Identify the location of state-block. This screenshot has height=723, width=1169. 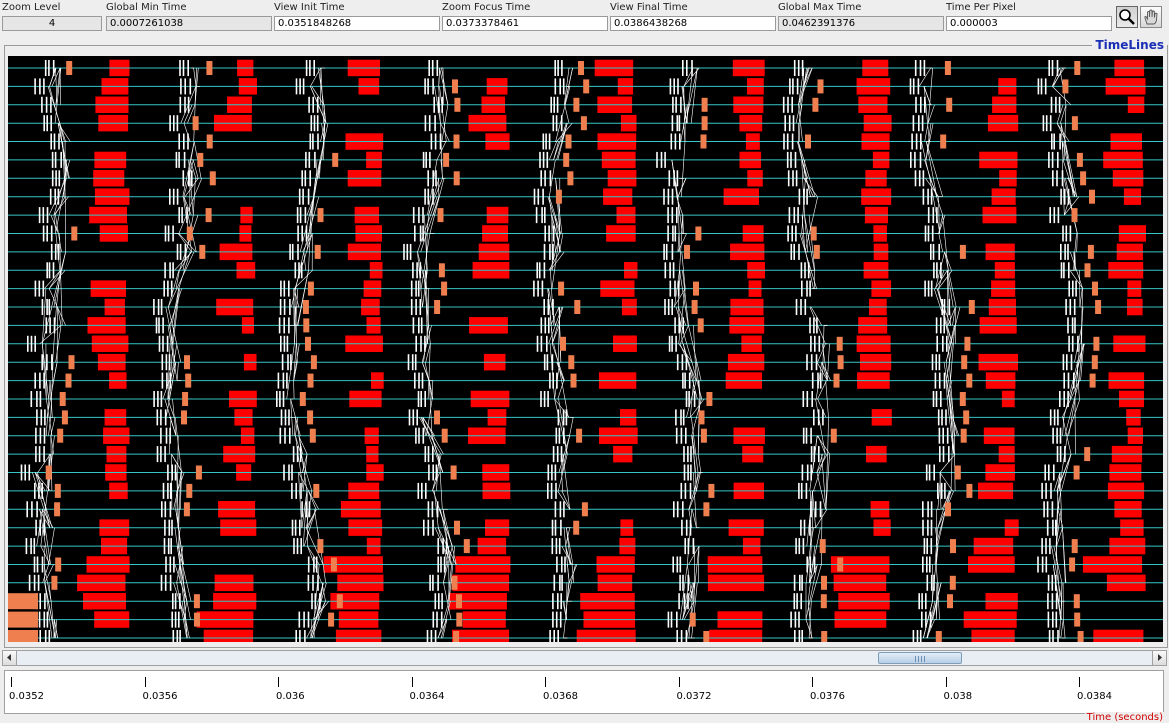
(606, 636).